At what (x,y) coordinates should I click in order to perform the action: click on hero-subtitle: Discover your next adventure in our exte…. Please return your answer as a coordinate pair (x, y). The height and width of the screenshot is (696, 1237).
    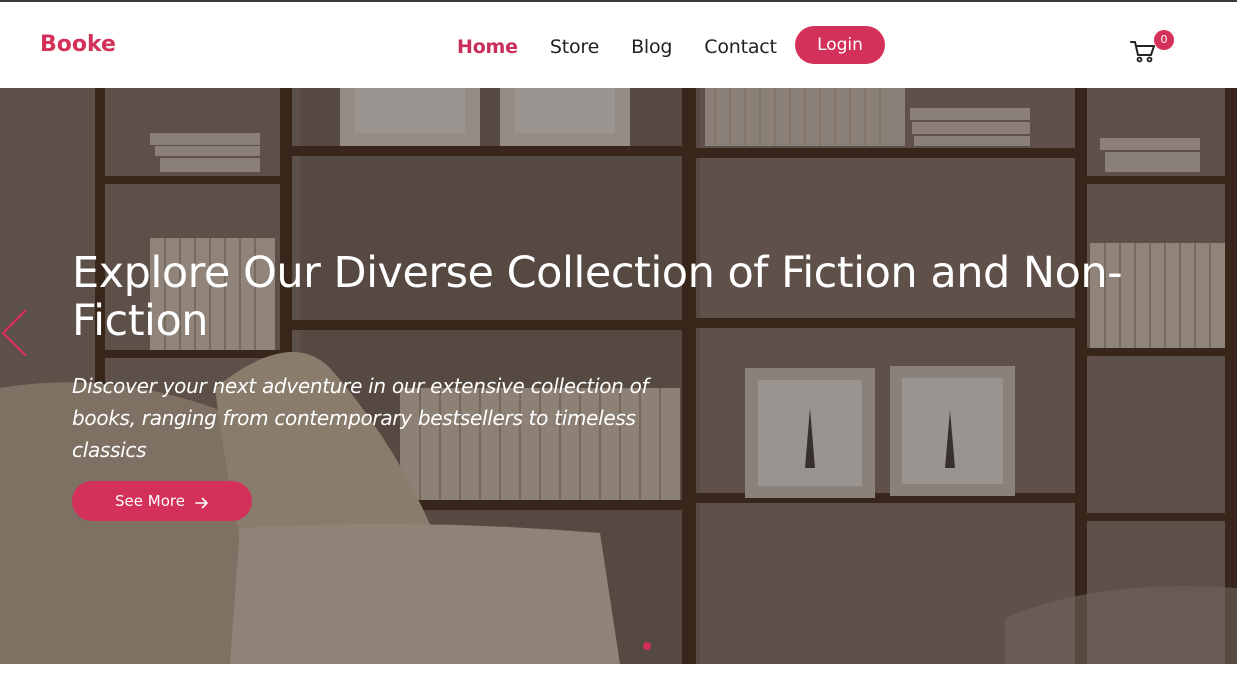
    Looking at the image, I should click on (360, 418).